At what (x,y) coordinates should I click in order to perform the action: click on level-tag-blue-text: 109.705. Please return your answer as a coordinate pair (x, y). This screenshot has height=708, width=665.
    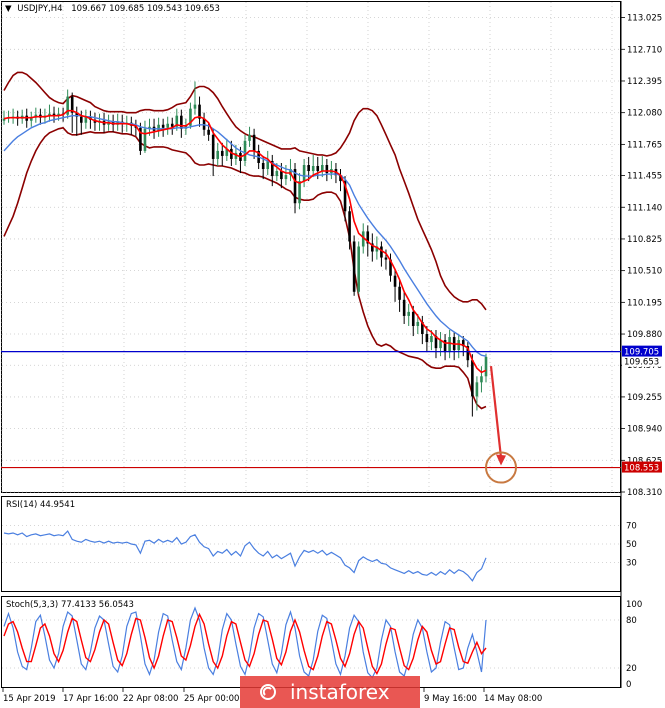
    Looking at the image, I should click on (641, 353).